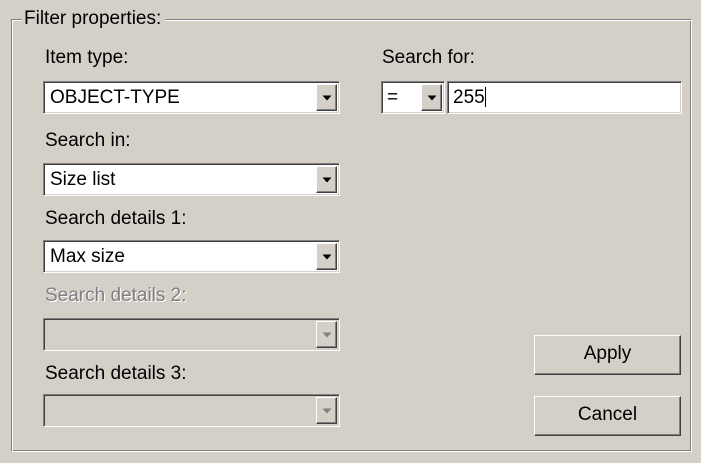 This screenshot has width=701, height=463. I want to click on search-details-2-dropdown-button, so click(326, 334).